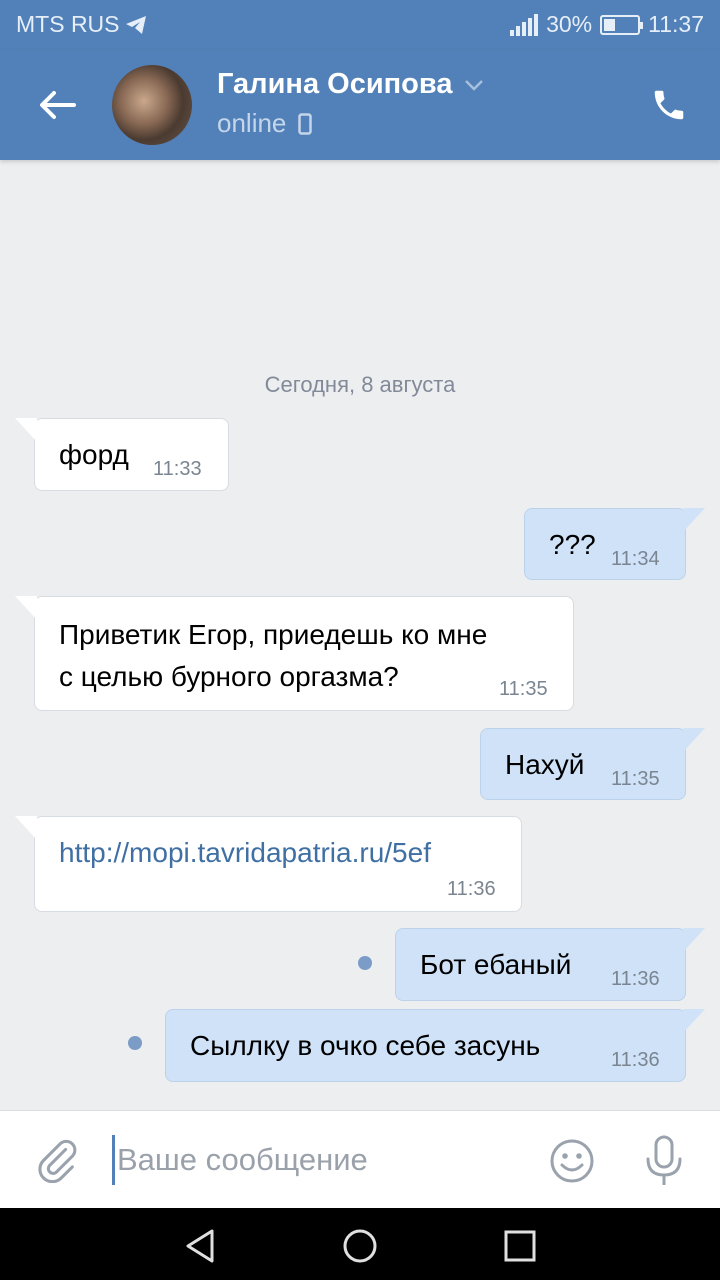 This screenshot has height=1280, width=720. I want to click on nav-recents-button, so click(520, 1246).